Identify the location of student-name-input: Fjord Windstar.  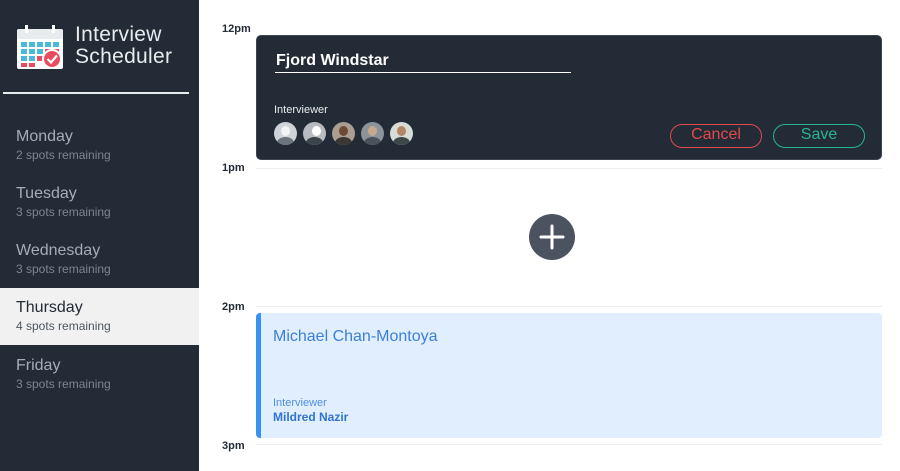
(423, 62).